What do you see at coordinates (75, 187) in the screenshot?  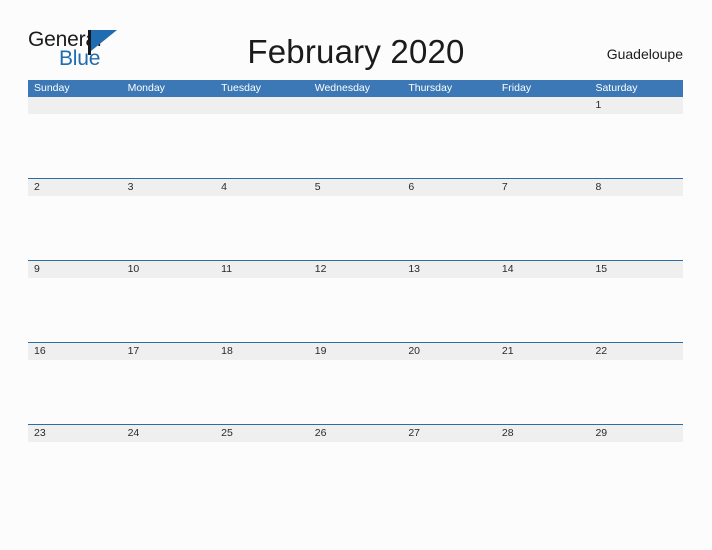 I see `day-cell-date: 2` at bounding box center [75, 187].